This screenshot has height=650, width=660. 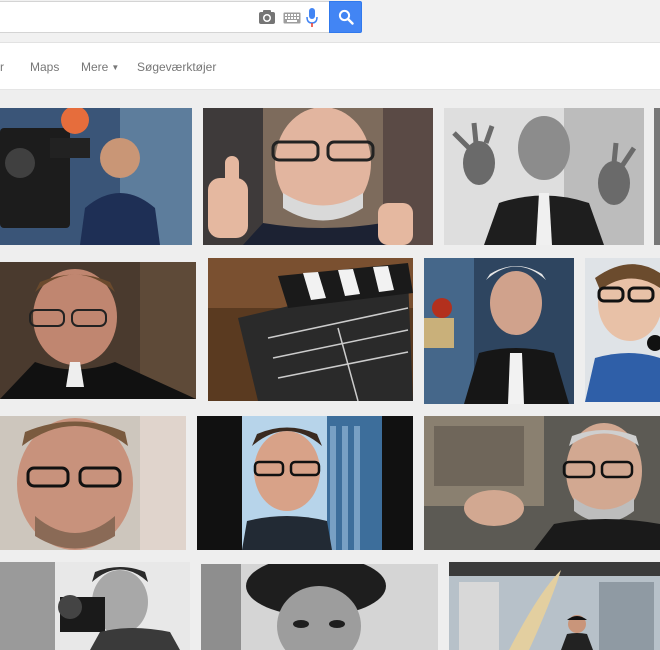 I want to click on search-header, so click(x=330, y=21).